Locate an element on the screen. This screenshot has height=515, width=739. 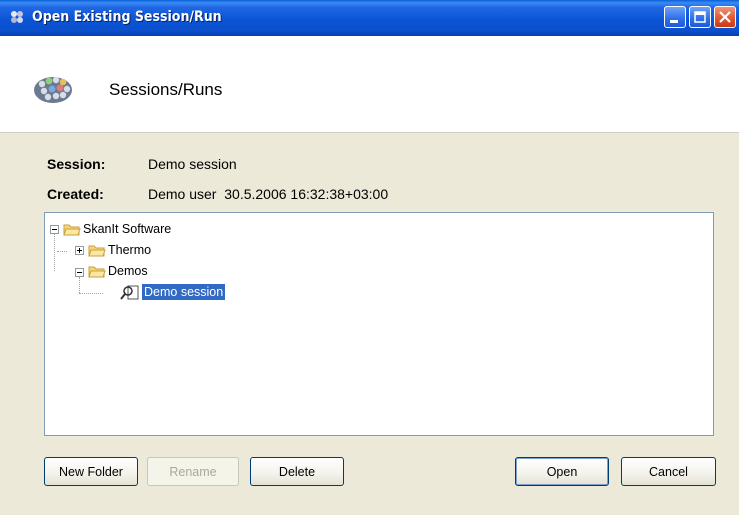
tree-item-demos: Demos is located at coordinates (128, 271).